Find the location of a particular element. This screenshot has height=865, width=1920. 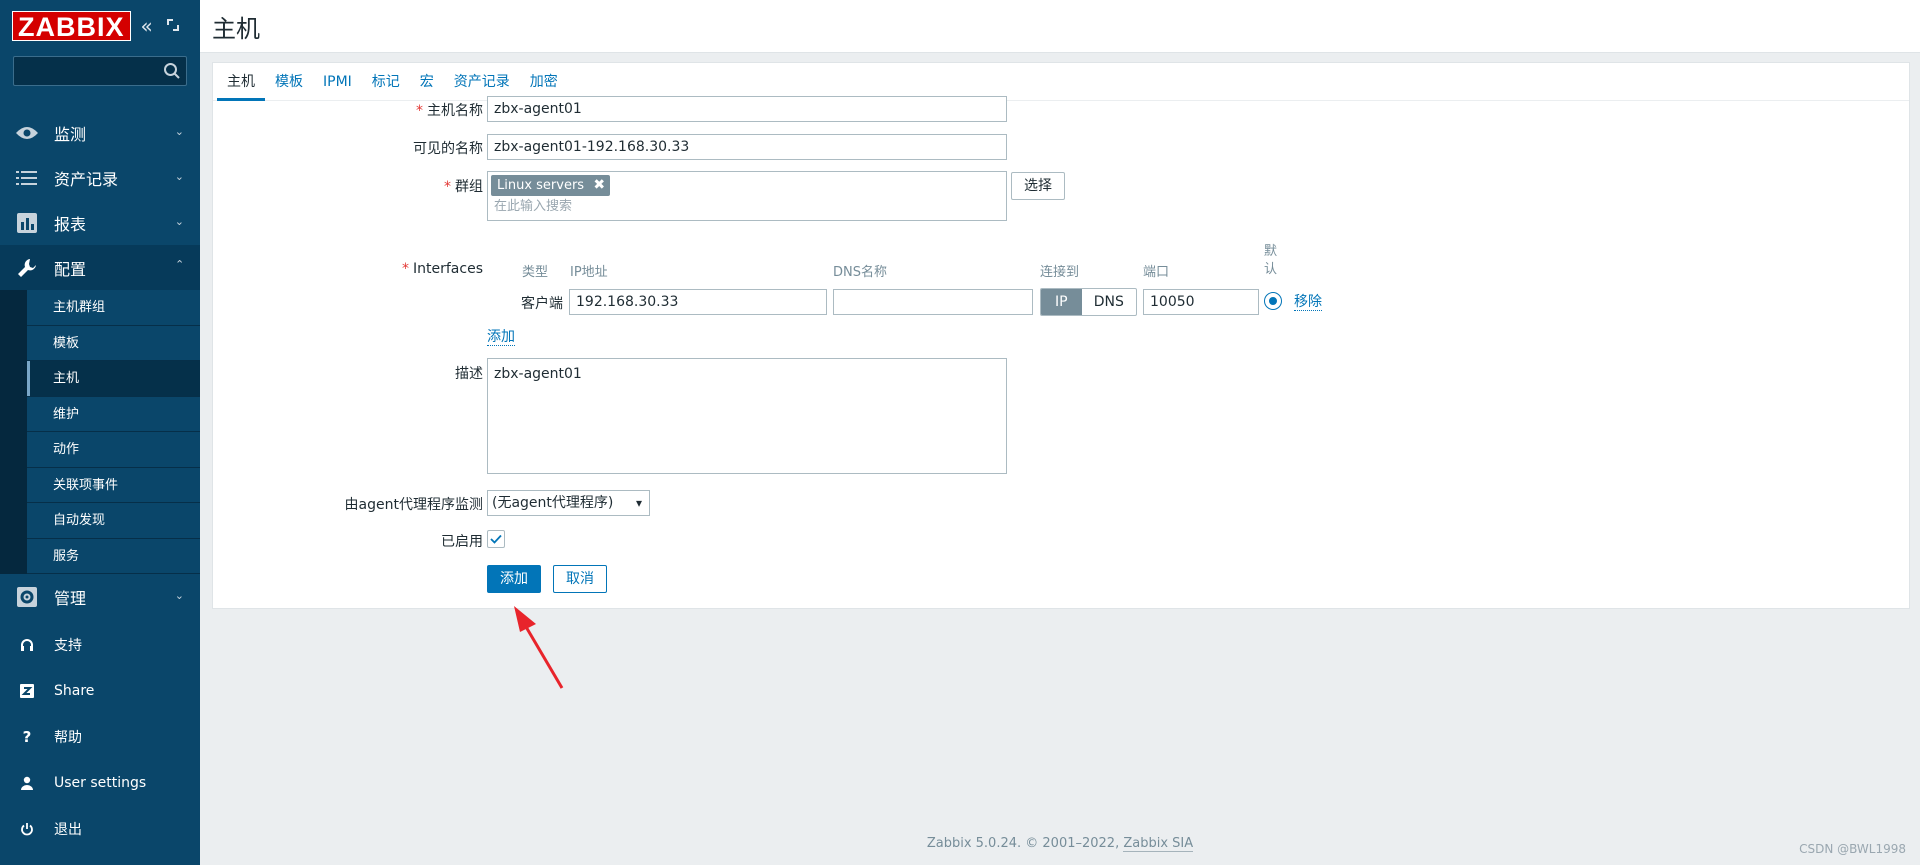

host-name-label-text: 主机名称 is located at coordinates (455, 111).